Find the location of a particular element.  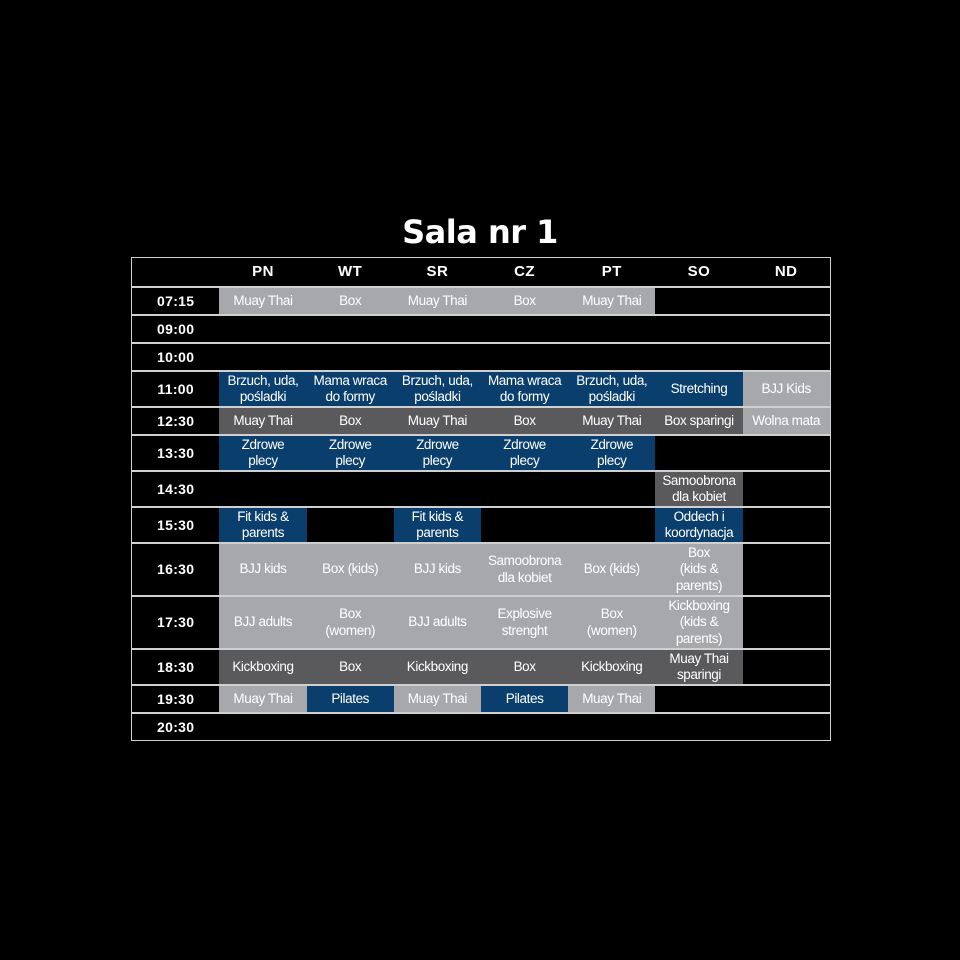

time-label: 15:30 is located at coordinates (176, 524).